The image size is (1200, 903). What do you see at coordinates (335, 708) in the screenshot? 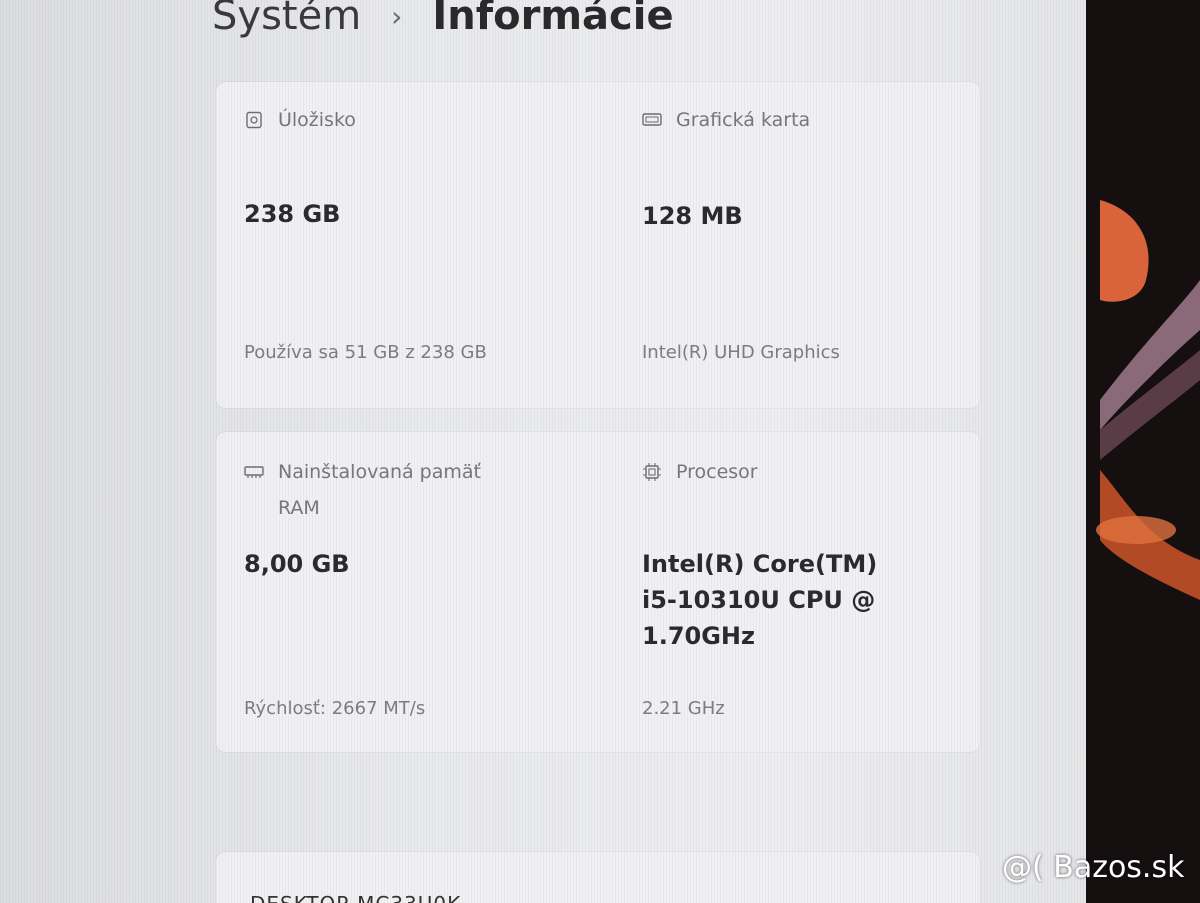
I see `ram-speed: Rýchlosť: 2667 MT/s` at bounding box center [335, 708].